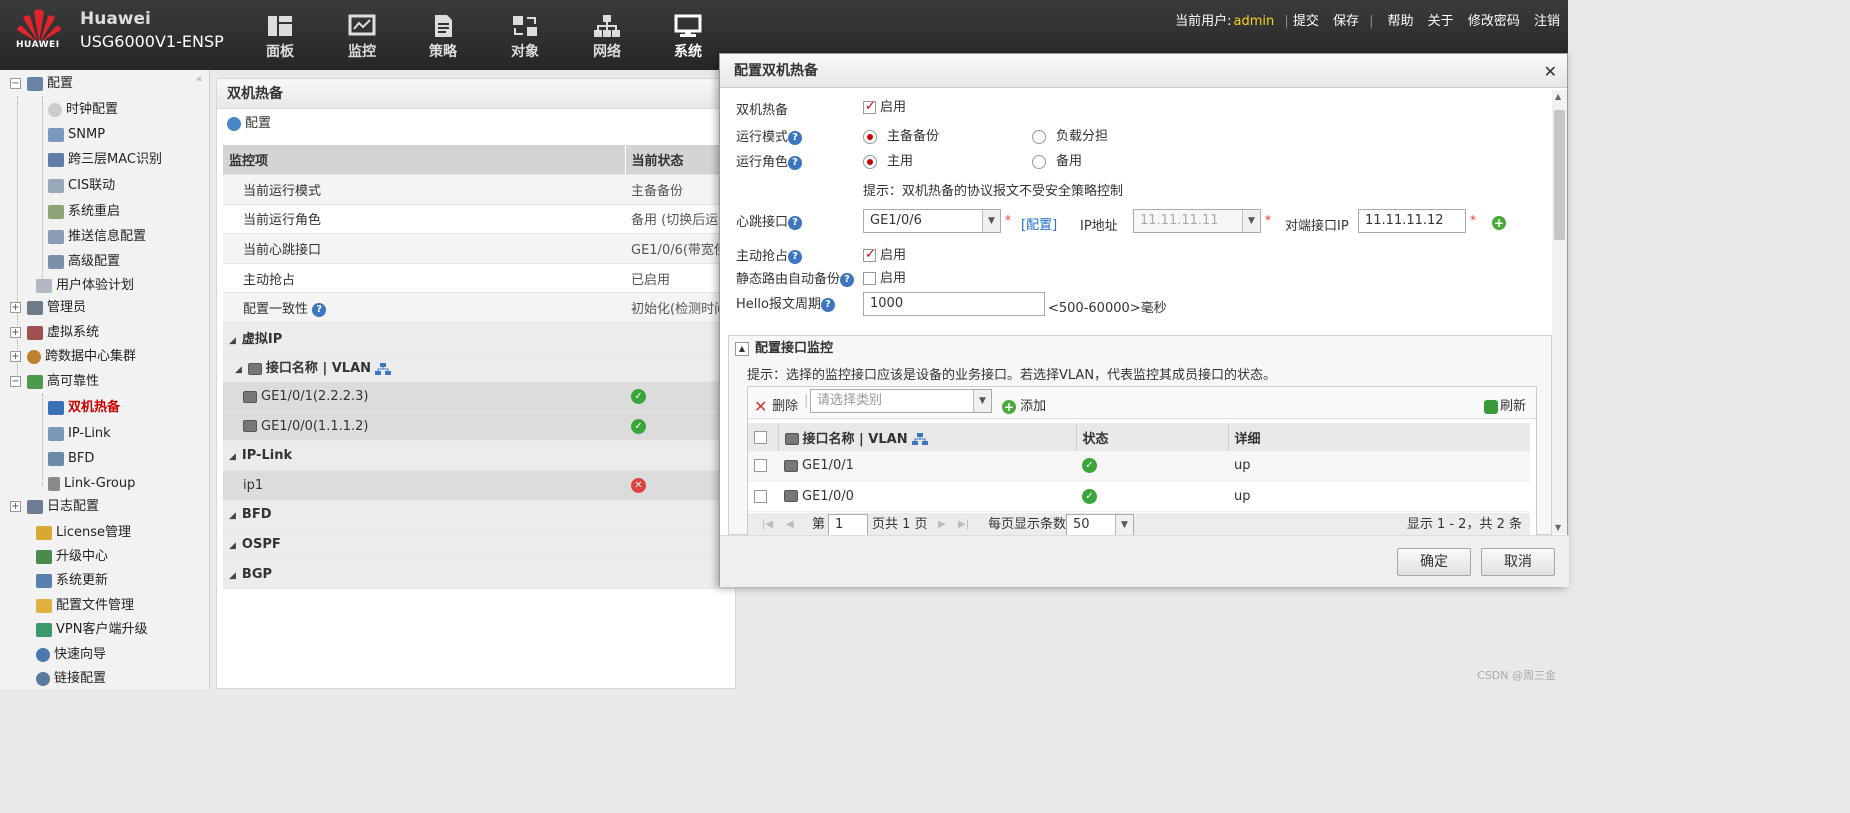  Describe the element at coordinates (199, 79) in the screenshot. I see `collapse-sidebar-icon: «` at that location.